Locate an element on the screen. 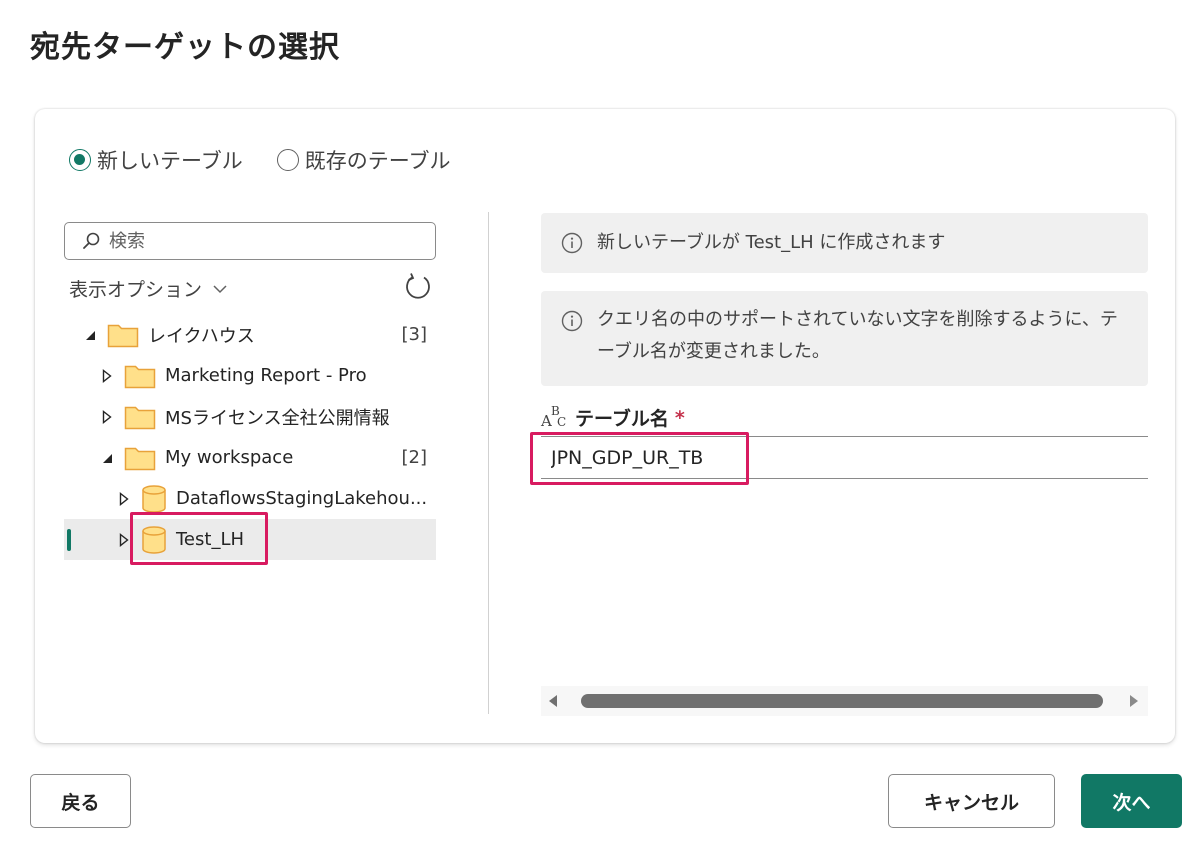  panel-divider is located at coordinates (488, 463).